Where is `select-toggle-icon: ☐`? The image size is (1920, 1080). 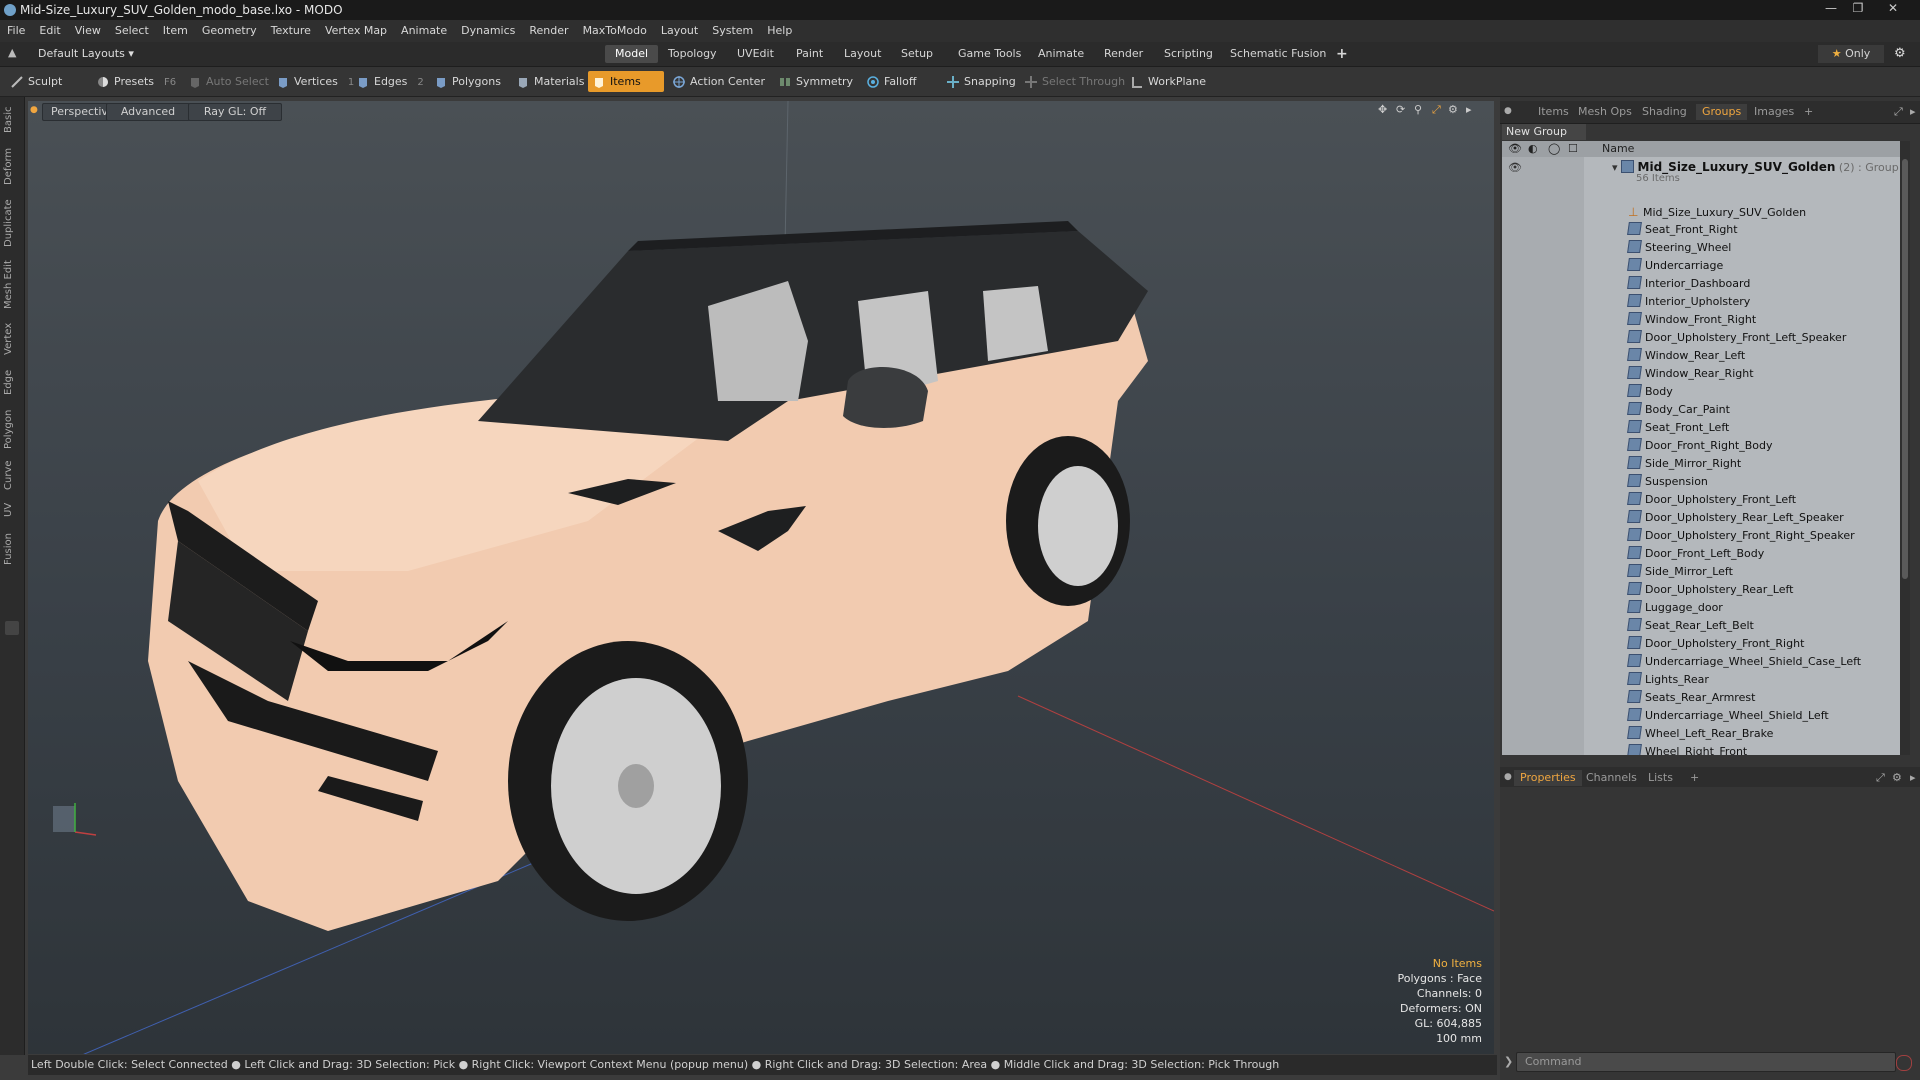
select-toggle-icon: ☐ is located at coordinates (1573, 149).